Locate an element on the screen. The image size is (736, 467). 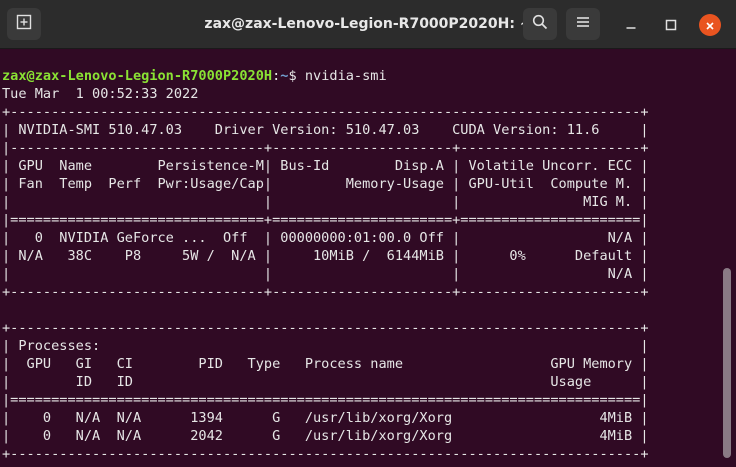
command-text: nvidia-smi is located at coordinates (345, 76).